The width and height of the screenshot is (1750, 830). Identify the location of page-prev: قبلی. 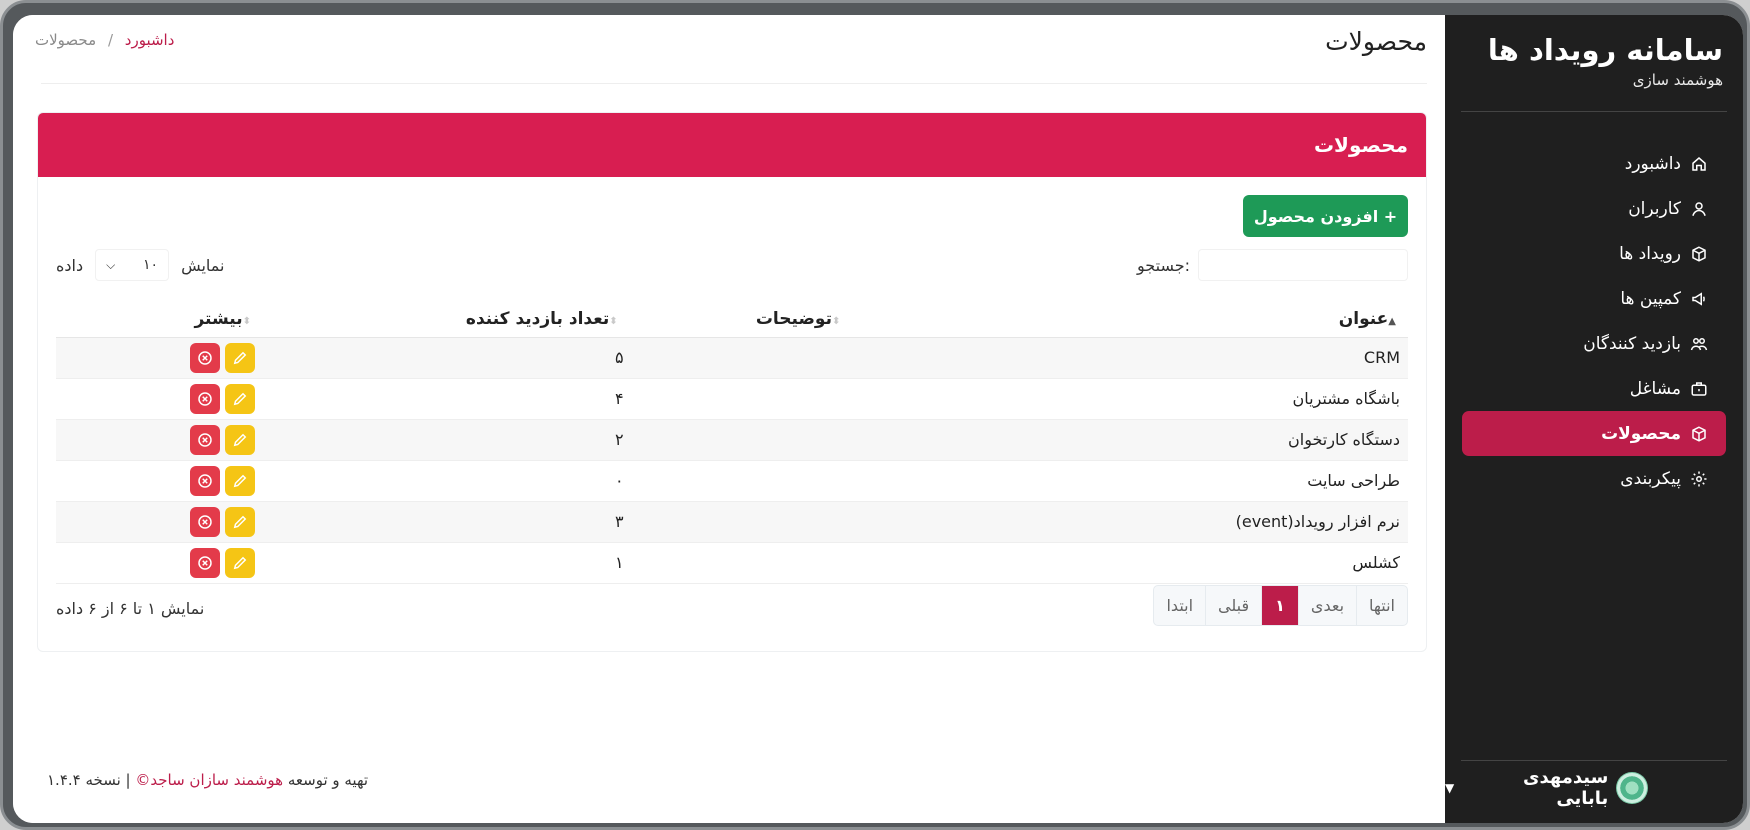
(1233, 605).